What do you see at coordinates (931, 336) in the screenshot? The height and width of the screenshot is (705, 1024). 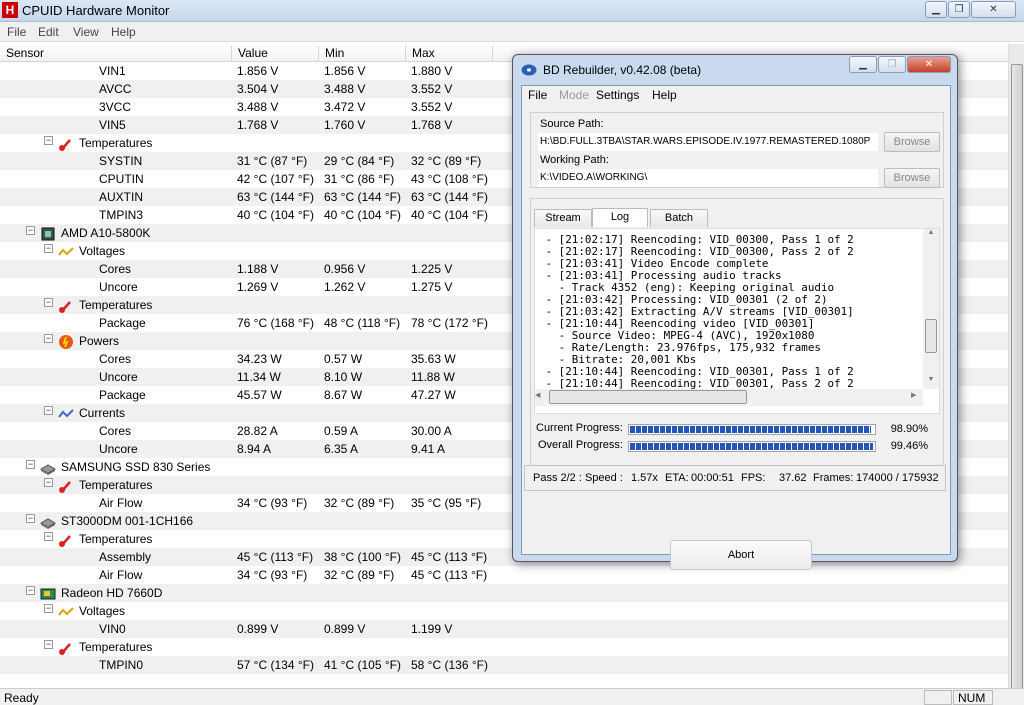 I see `log-vscroll-thumb` at bounding box center [931, 336].